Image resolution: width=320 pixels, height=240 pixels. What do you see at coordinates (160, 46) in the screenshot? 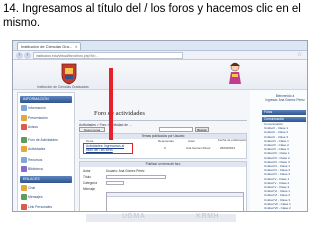
I see `browser-tab-bar: Institución de Ciencias Gra... ×` at bounding box center [160, 46].